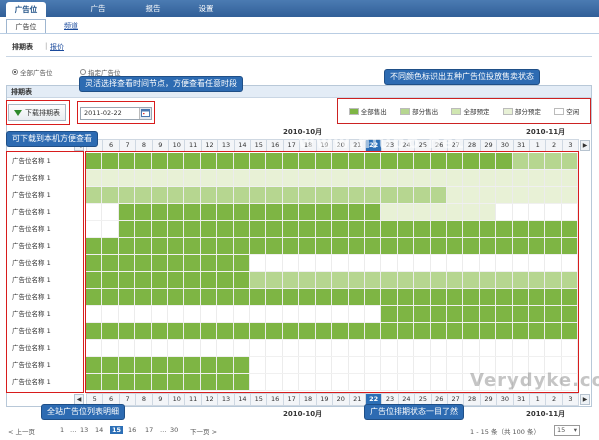 The width and height of the screenshot is (599, 440). Describe the element at coordinates (132, 430) in the screenshot. I see `pager-page-16: 16` at that location.